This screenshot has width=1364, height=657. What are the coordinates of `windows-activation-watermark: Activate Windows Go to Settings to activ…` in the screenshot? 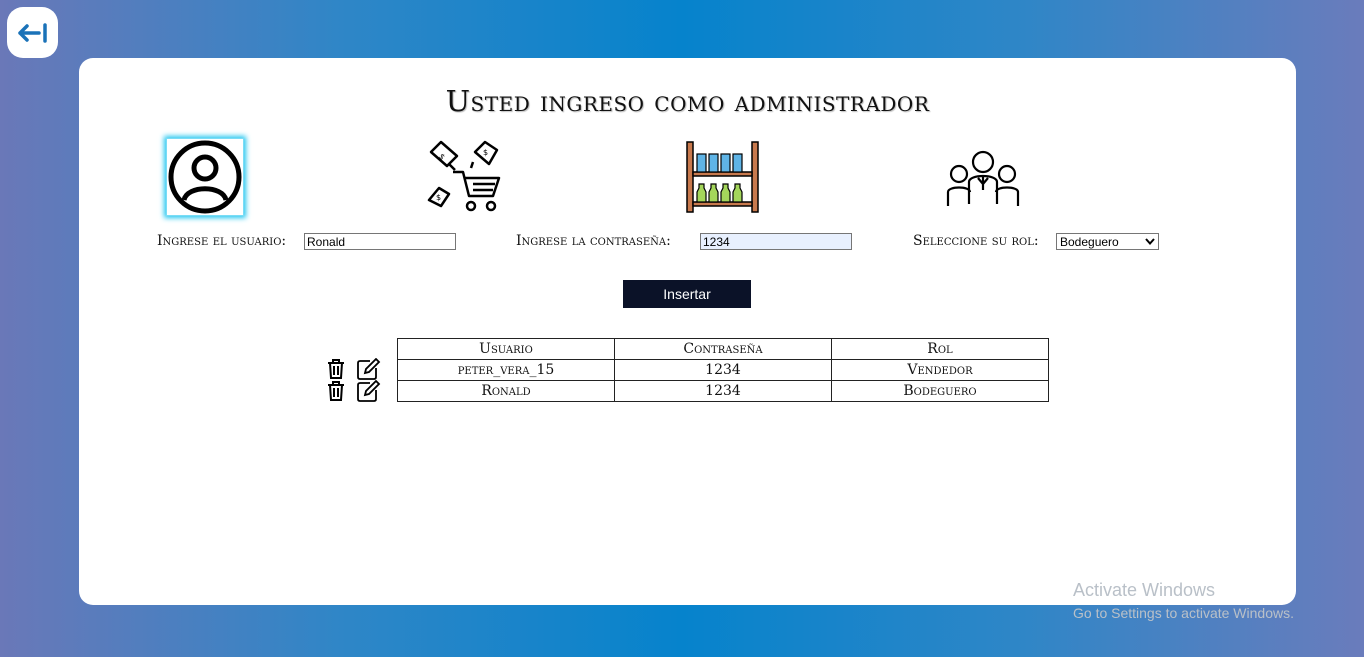 It's located at (1183, 600).